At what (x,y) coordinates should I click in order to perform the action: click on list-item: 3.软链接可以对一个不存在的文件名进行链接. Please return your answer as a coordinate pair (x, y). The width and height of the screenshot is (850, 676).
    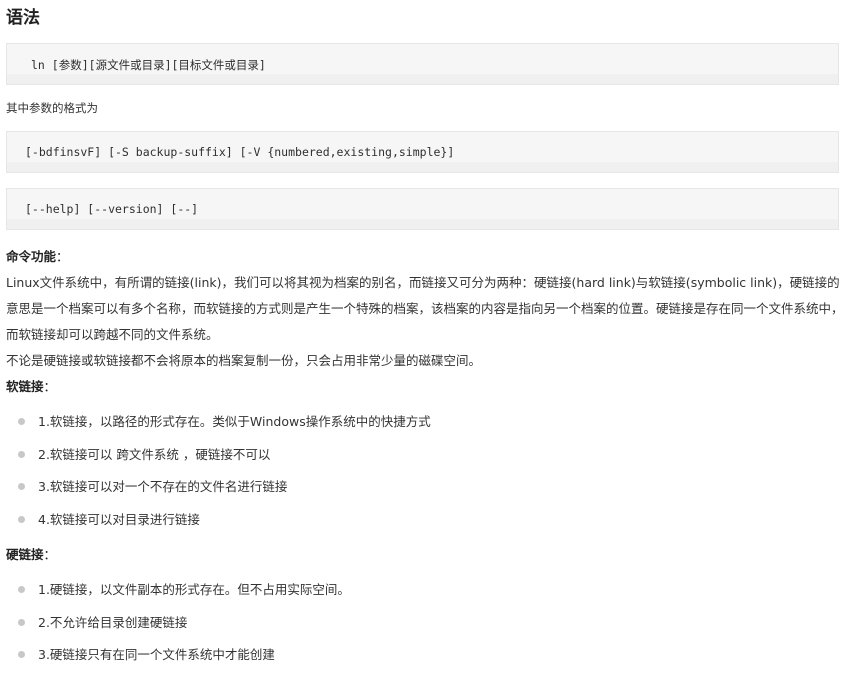
    Looking at the image, I should click on (224, 491).